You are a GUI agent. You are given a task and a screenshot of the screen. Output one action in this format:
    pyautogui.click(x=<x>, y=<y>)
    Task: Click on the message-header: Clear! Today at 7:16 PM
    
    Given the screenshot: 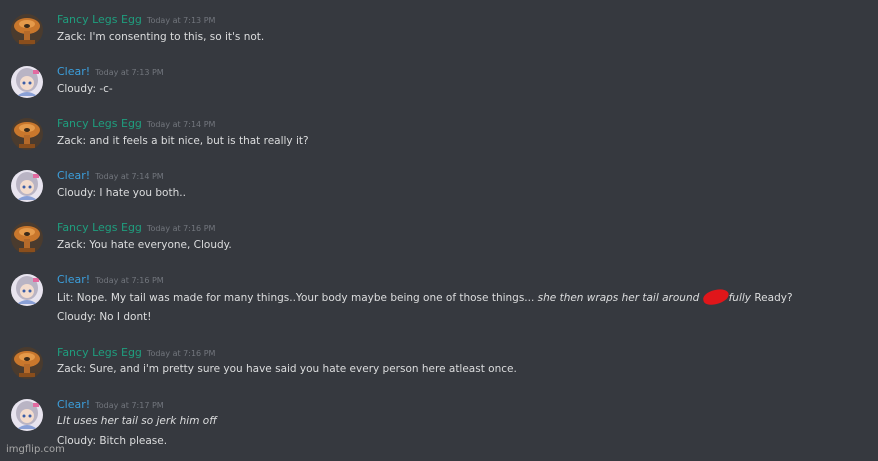 What is the action you would take?
    pyautogui.click(x=110, y=279)
    